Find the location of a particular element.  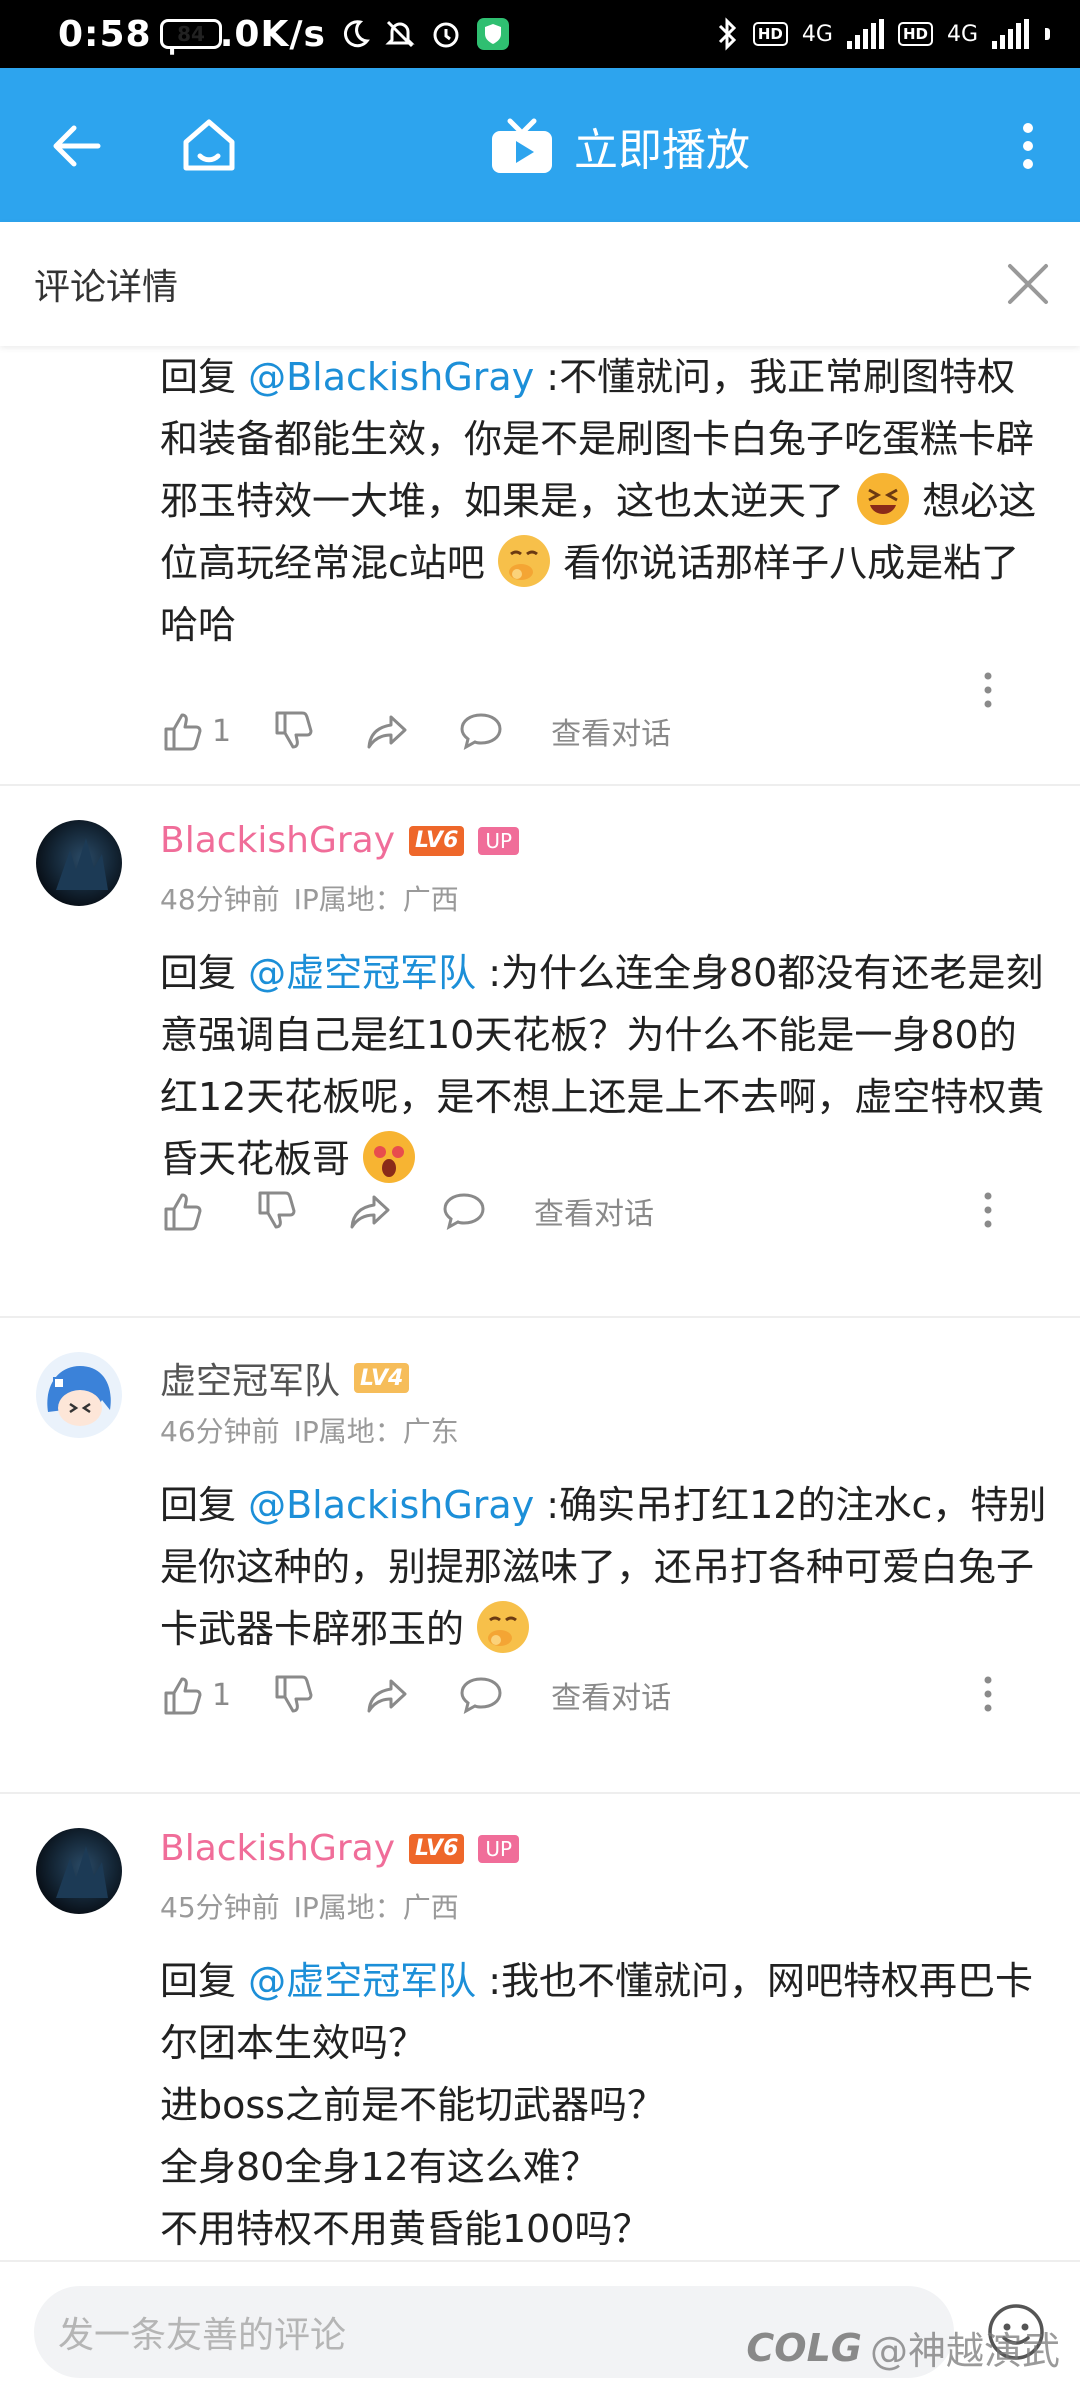

laughing-emoji-icon is located at coordinates (883, 499).